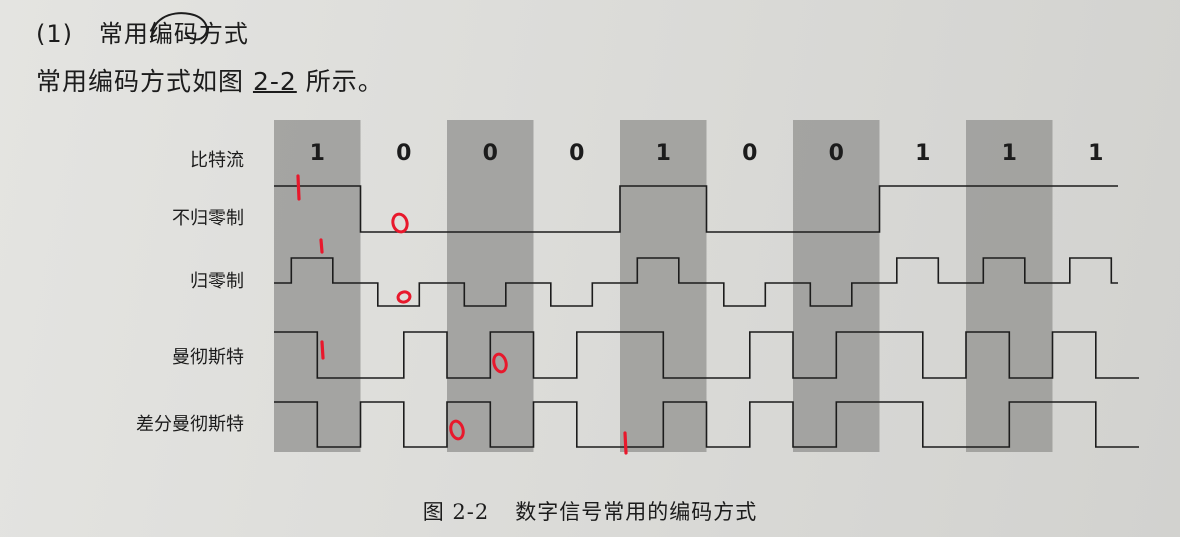 This screenshot has height=537, width=1180. I want to click on bit-label-3: 0, so click(576, 153).